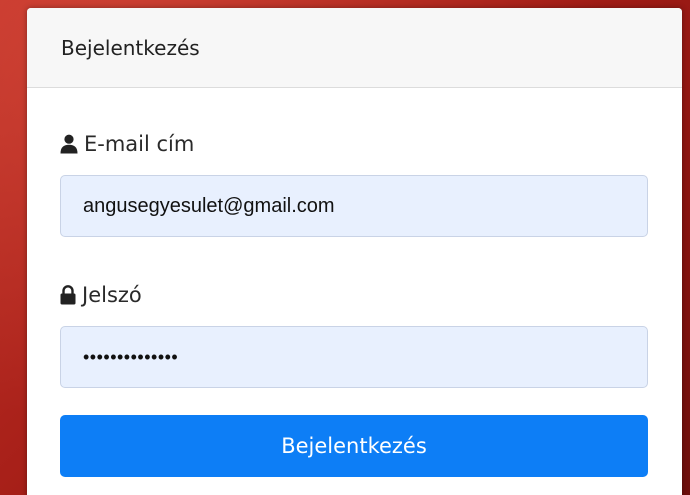 Image resolution: width=690 pixels, height=495 pixels. I want to click on email-input-value: angusegyesulet@gmail.com, so click(209, 205).